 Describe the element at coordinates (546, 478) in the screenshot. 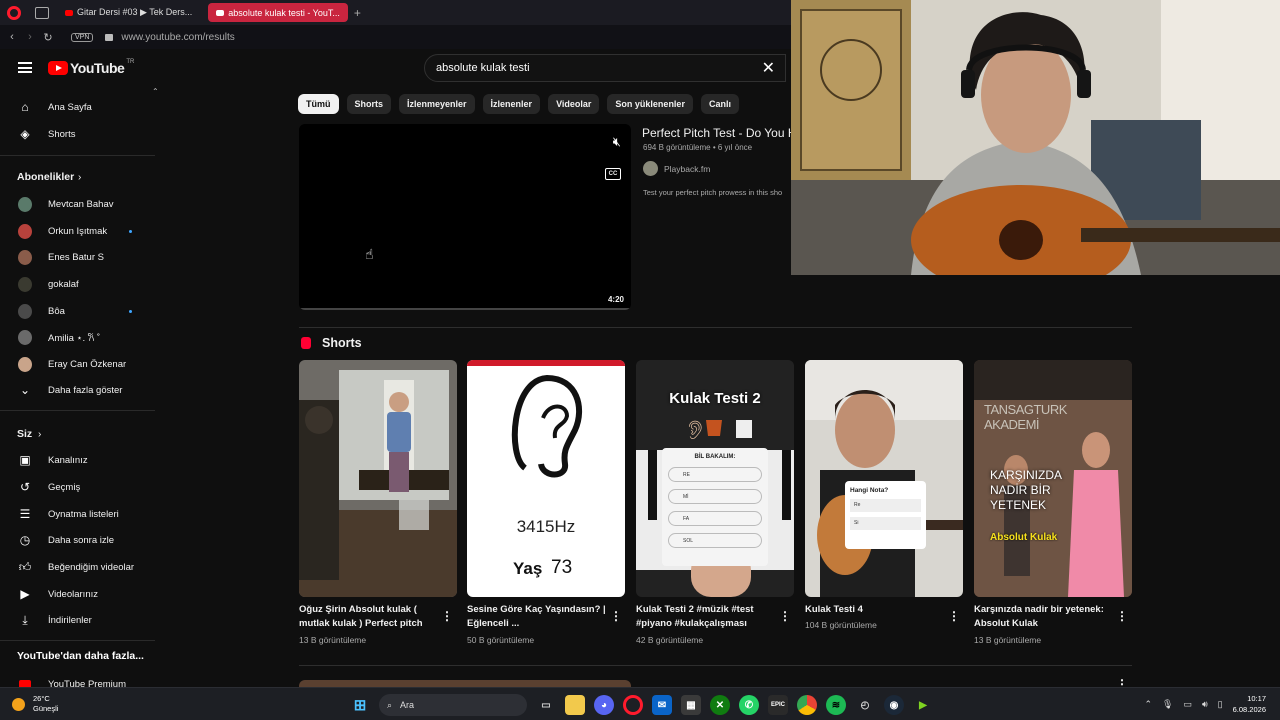

I see `short-thumbnail: 3415Hz Yaş 73` at that location.